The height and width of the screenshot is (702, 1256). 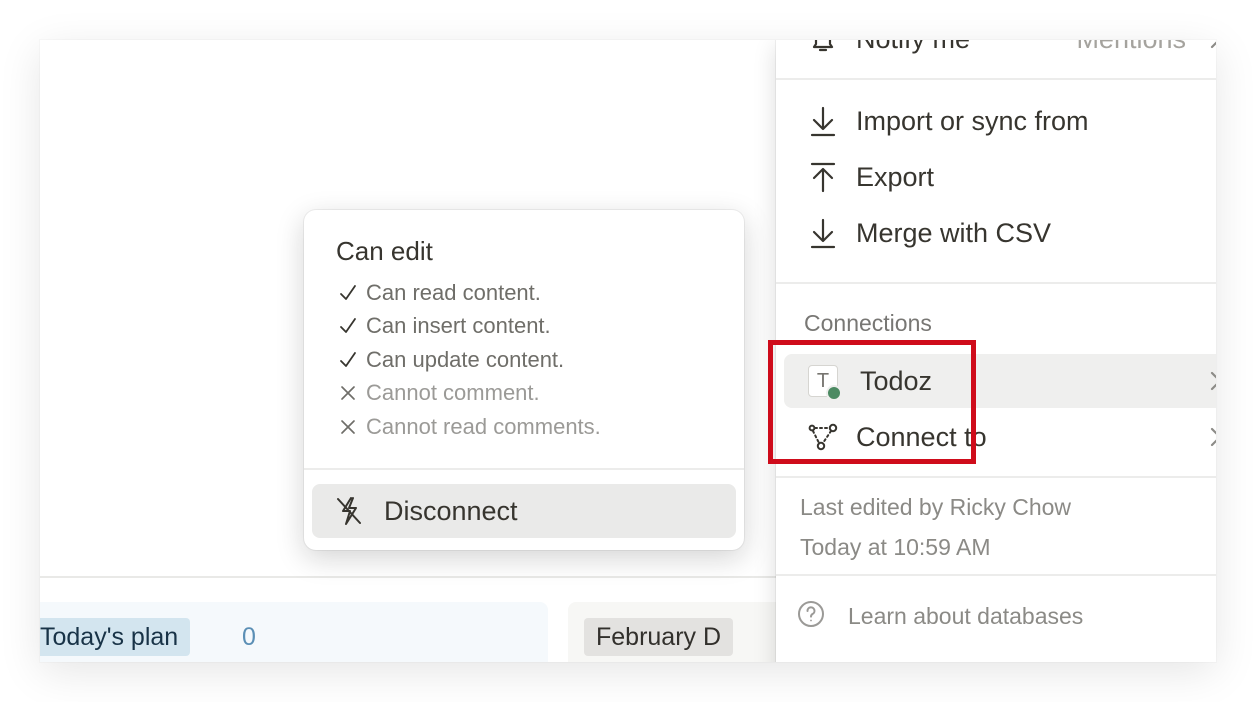 I want to click on disconnect-button: Disconnect, so click(x=524, y=511).